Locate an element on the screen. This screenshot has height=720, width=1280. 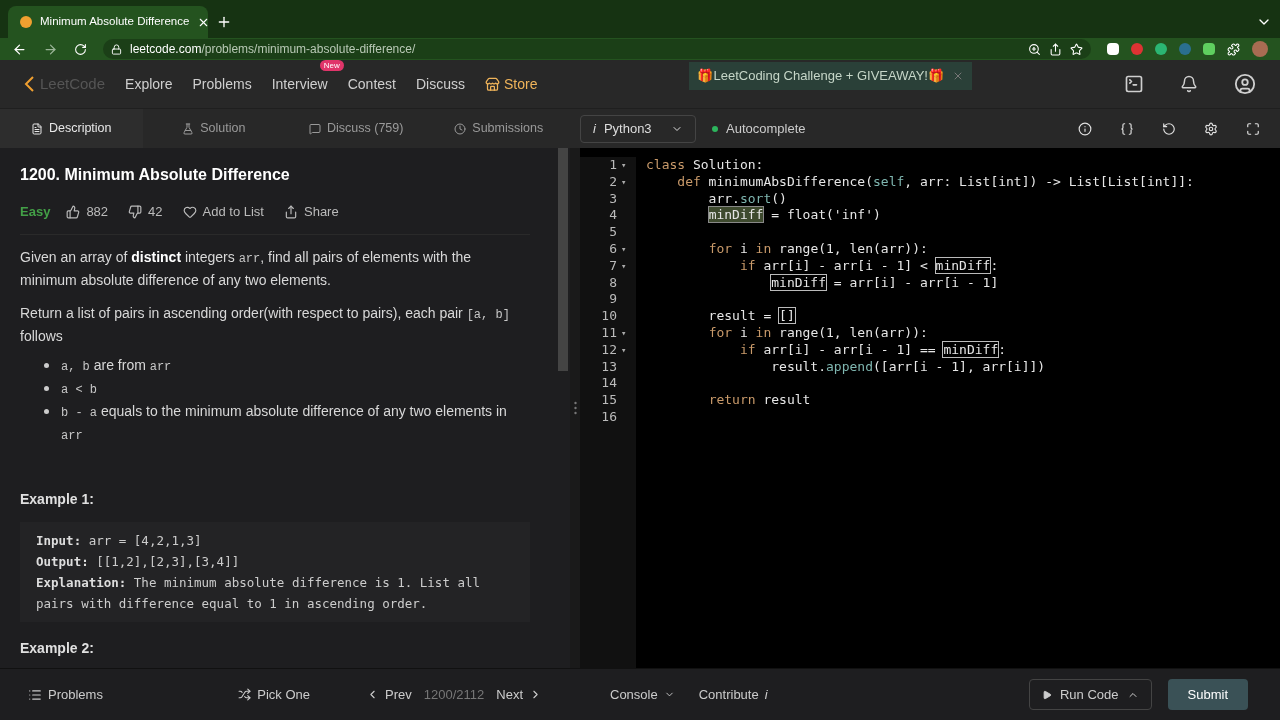
difficulty-label: Easy is located at coordinates (35, 212).